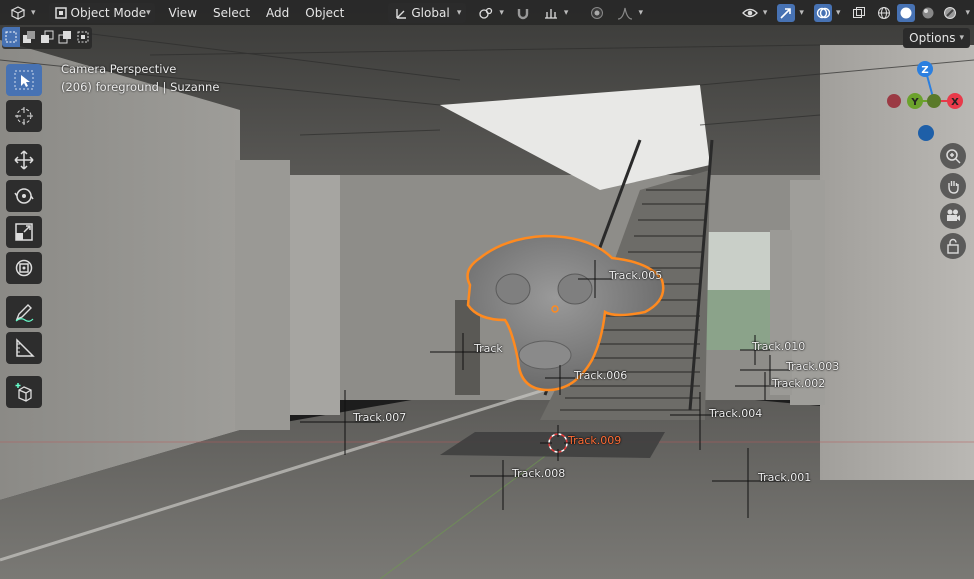  What do you see at coordinates (538, 473) in the screenshot?
I see `track-marker-label: Track.008` at bounding box center [538, 473].